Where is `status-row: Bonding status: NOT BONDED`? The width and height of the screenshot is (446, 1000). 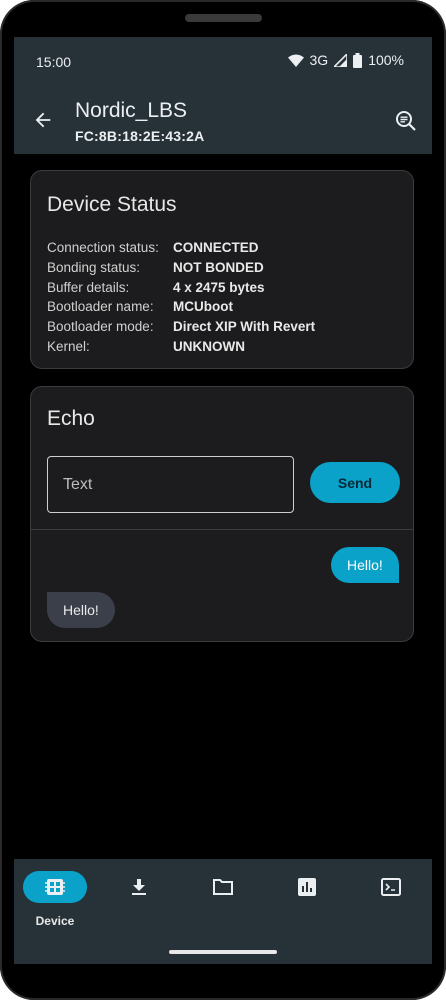
status-row: Bonding status: NOT BONDED is located at coordinates (181, 268).